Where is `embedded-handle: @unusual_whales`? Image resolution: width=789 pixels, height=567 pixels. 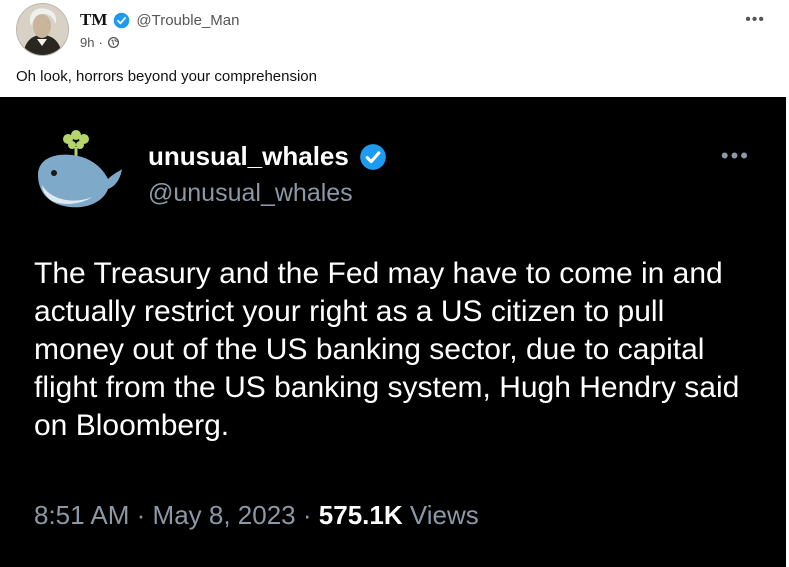 embedded-handle: @unusual_whales is located at coordinates (250, 193).